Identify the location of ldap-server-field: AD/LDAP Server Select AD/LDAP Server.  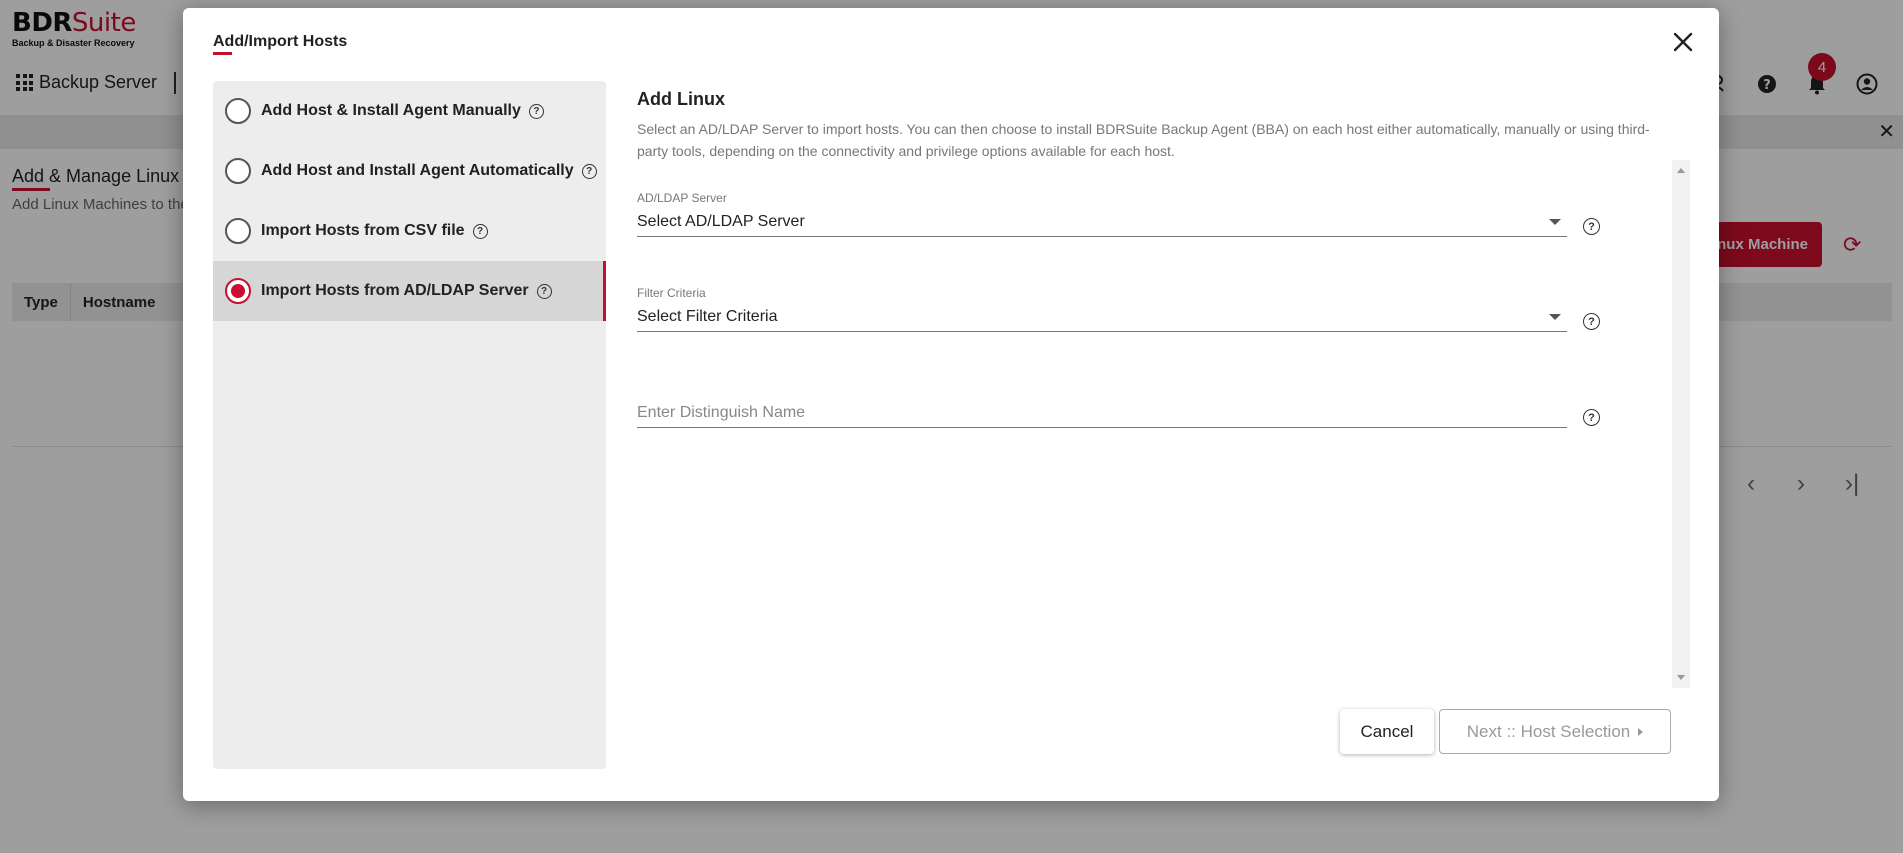
(1102, 214).